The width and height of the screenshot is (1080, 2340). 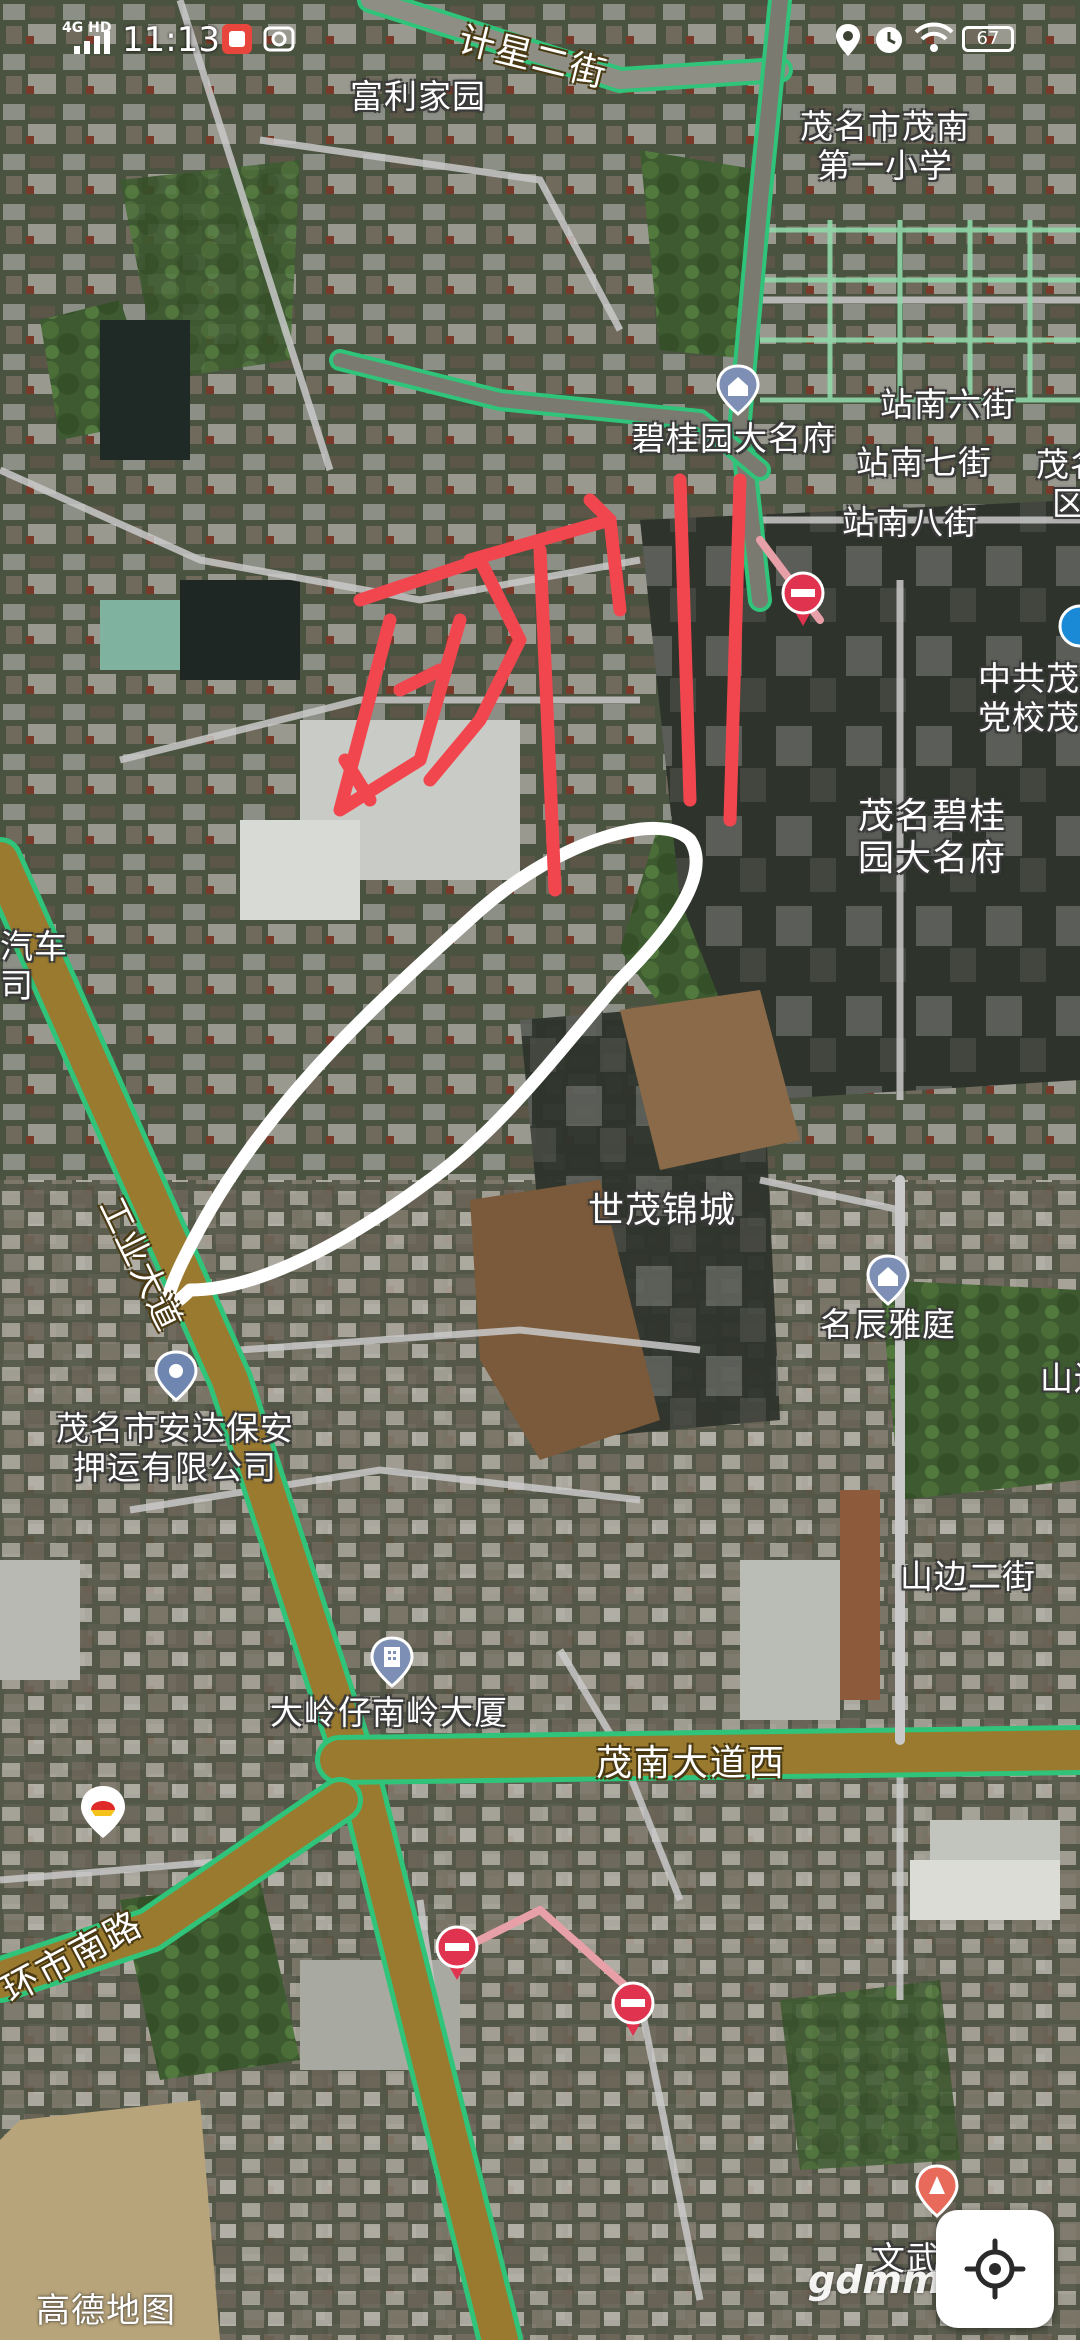 I want to click on poi-label-mao-edge-line2: 区, so click(x=1066, y=503).